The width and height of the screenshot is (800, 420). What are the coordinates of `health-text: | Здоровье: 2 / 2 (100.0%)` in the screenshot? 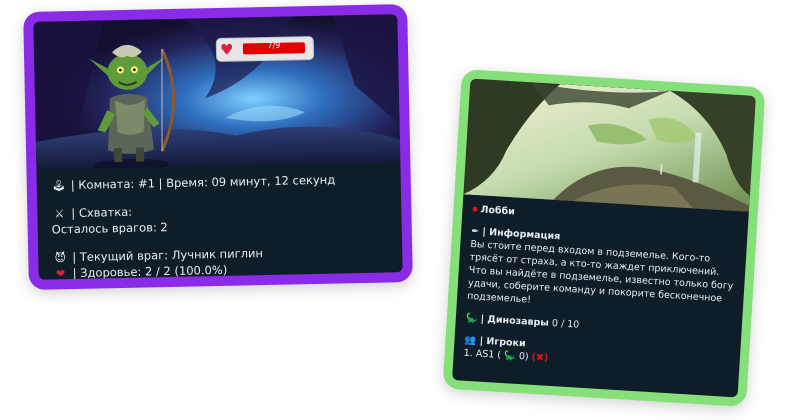 It's located at (150, 271).